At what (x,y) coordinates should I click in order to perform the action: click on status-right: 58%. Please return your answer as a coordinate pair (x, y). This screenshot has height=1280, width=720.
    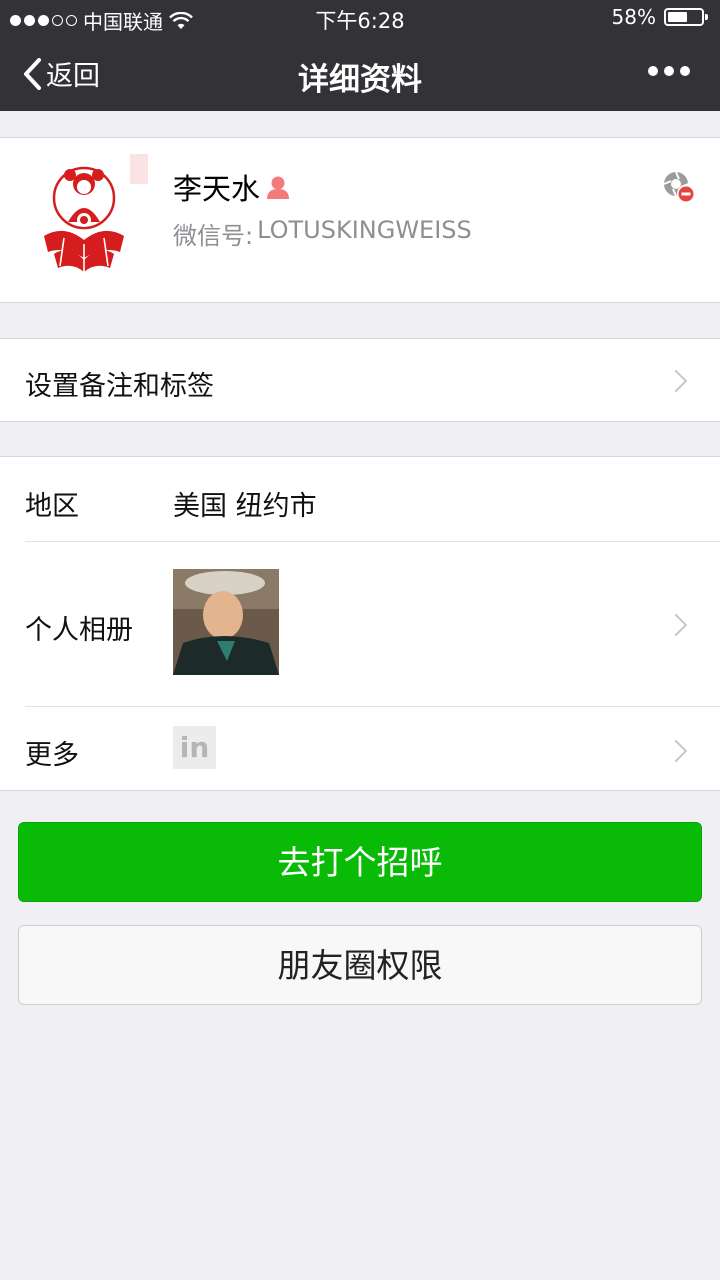
    Looking at the image, I should click on (659, 17).